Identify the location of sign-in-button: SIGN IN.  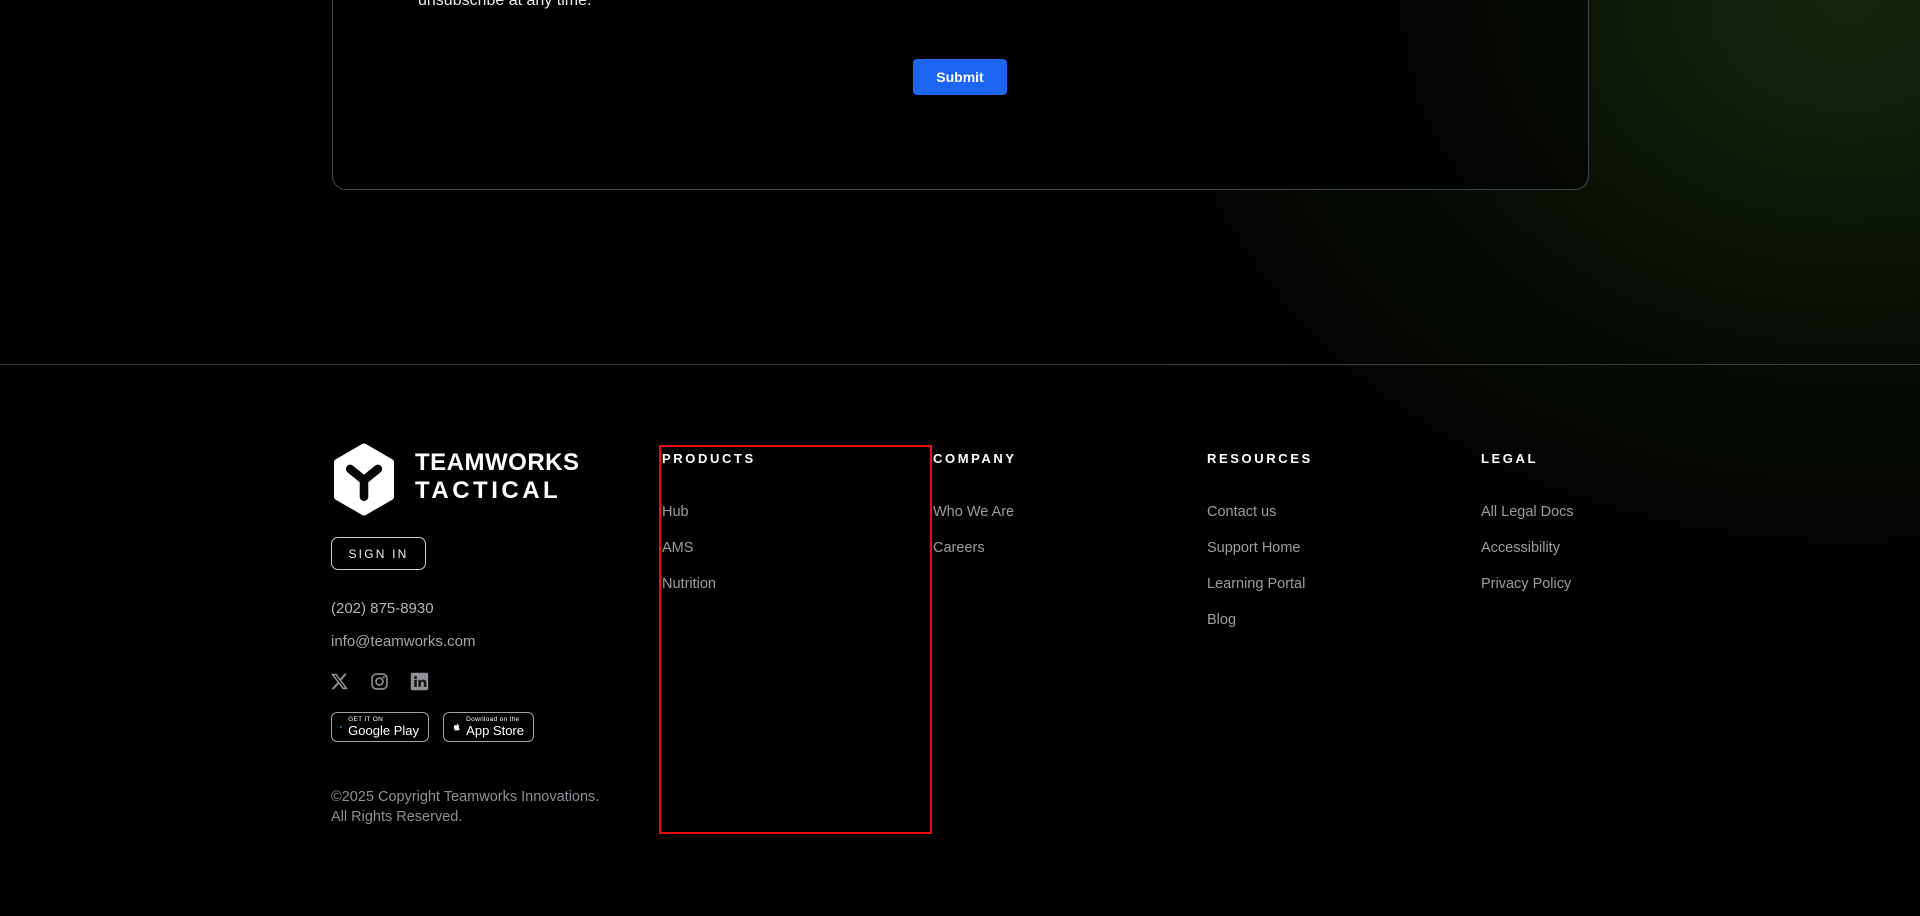
(378, 553).